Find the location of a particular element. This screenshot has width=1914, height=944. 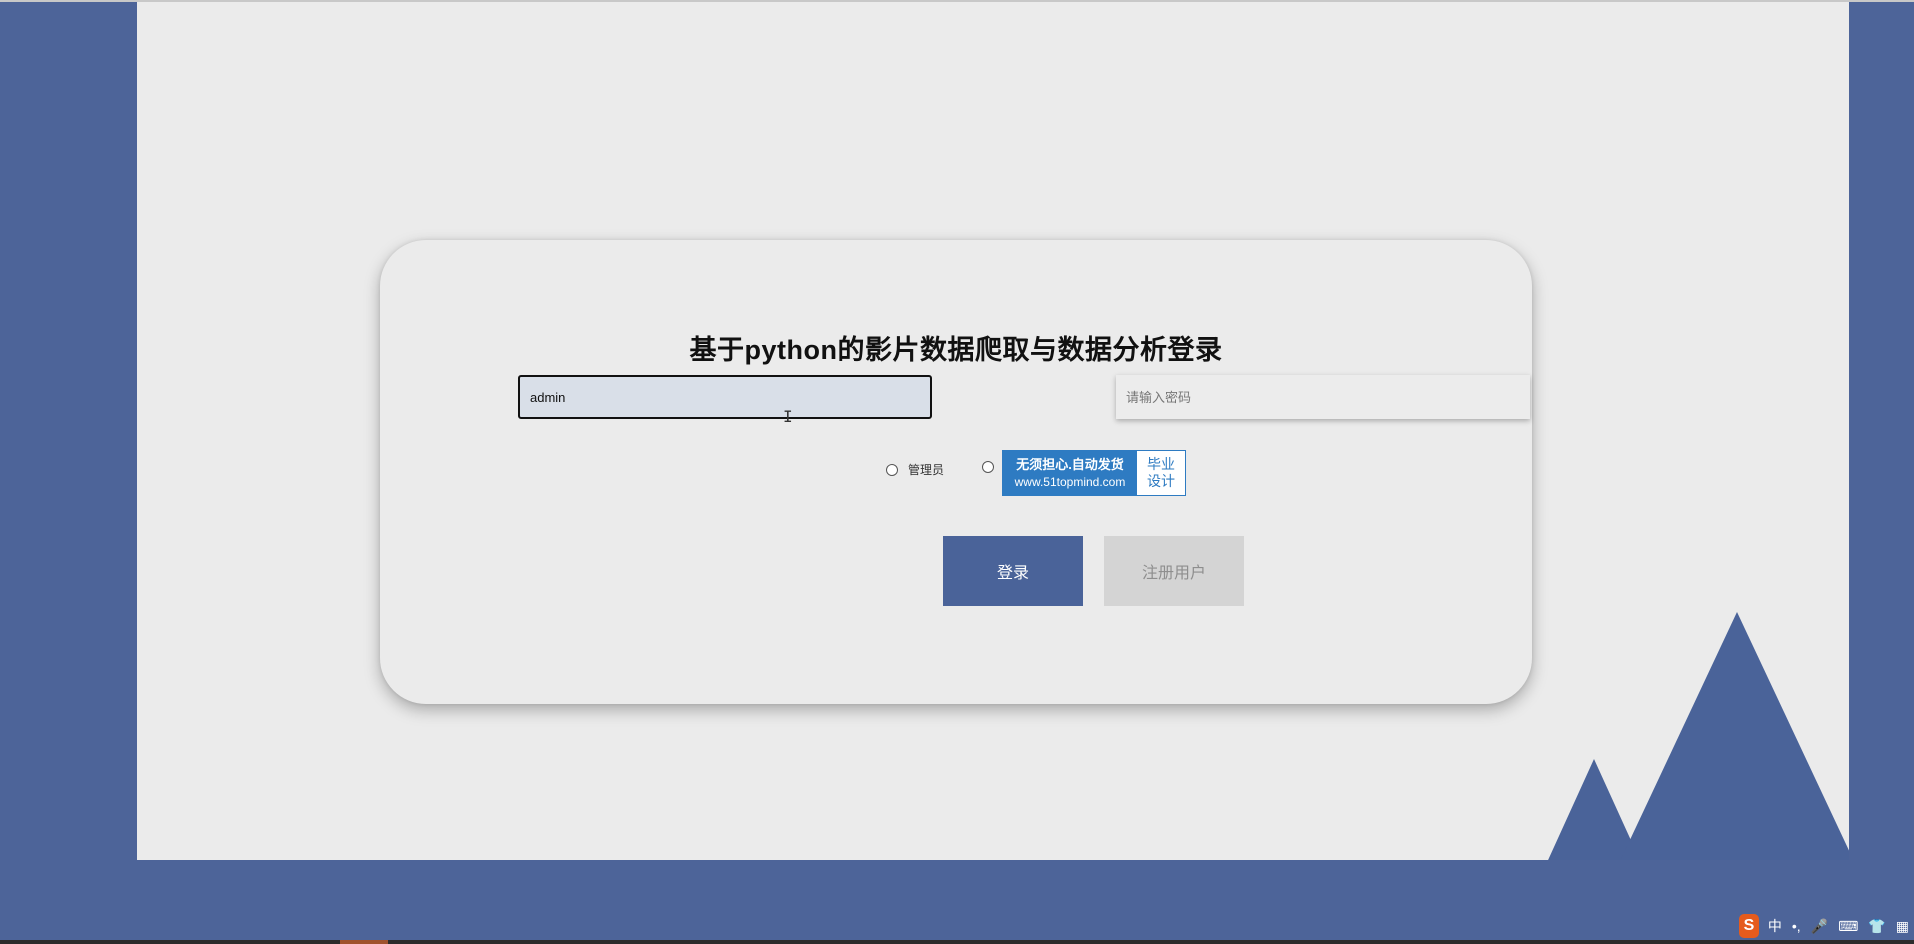

radio-user is located at coordinates (988, 467).